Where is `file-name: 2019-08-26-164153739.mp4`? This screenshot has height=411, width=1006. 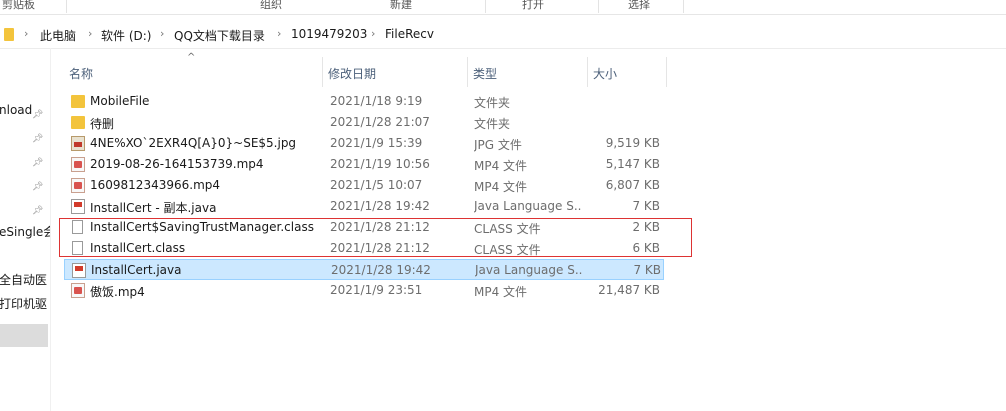
file-name: 2019-08-26-164153739.mp4 is located at coordinates (177, 164).